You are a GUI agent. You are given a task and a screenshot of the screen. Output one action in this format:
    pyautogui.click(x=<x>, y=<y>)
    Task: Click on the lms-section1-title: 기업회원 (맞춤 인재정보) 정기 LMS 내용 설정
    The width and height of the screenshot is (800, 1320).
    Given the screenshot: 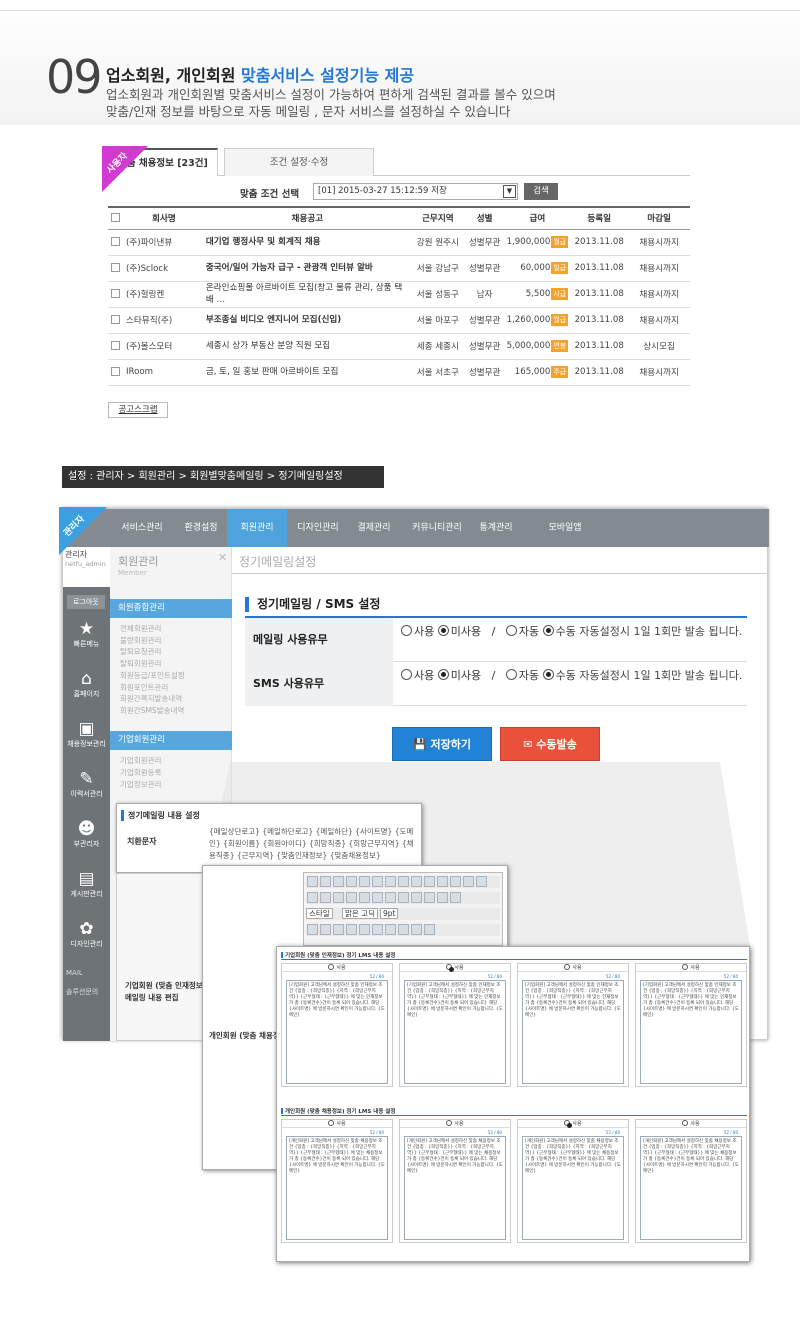 What is the action you would take?
    pyautogui.click(x=514, y=955)
    